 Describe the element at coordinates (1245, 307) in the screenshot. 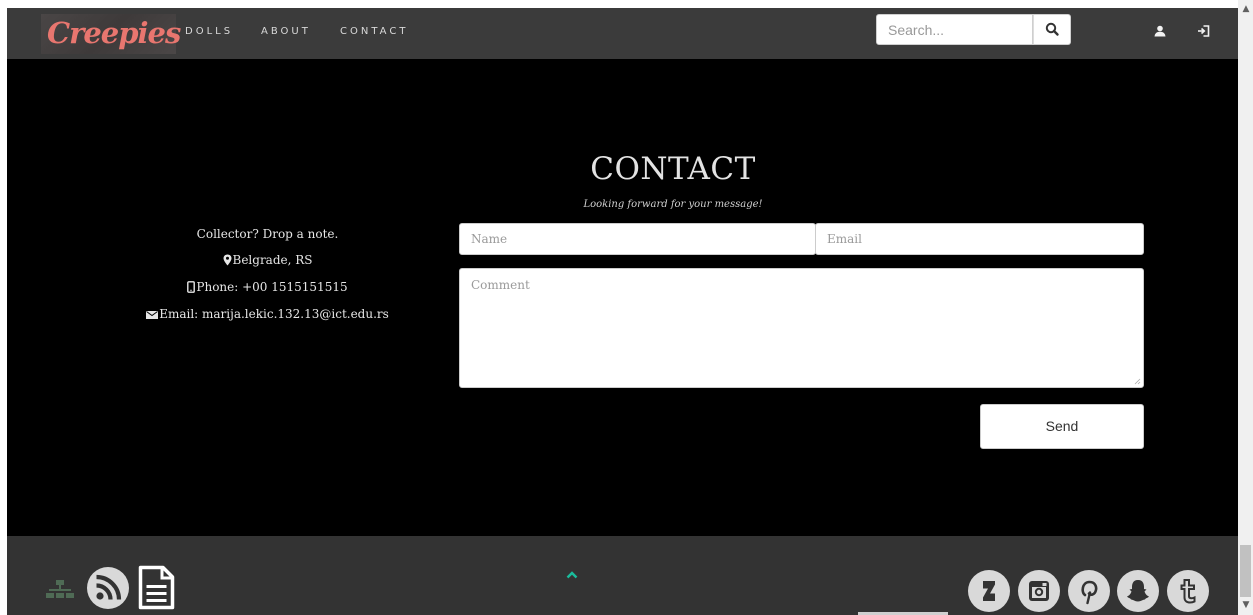

I see `vertical-scrollbar` at that location.